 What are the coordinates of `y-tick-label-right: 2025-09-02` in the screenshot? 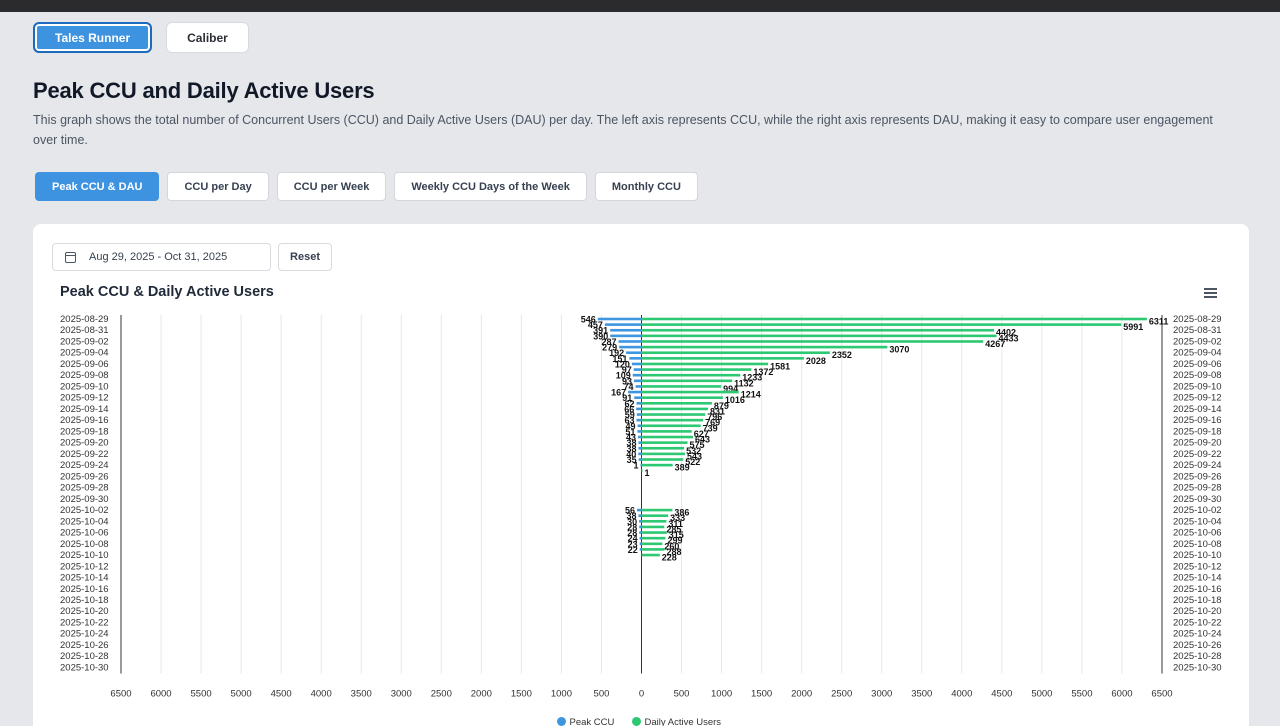 It's located at (1197, 341).